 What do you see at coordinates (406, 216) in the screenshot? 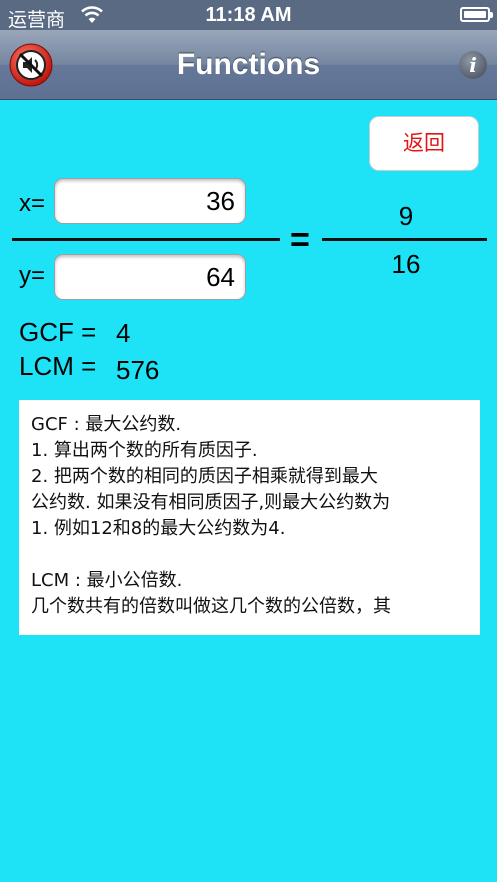
I see `fraction-numerator: 9` at bounding box center [406, 216].